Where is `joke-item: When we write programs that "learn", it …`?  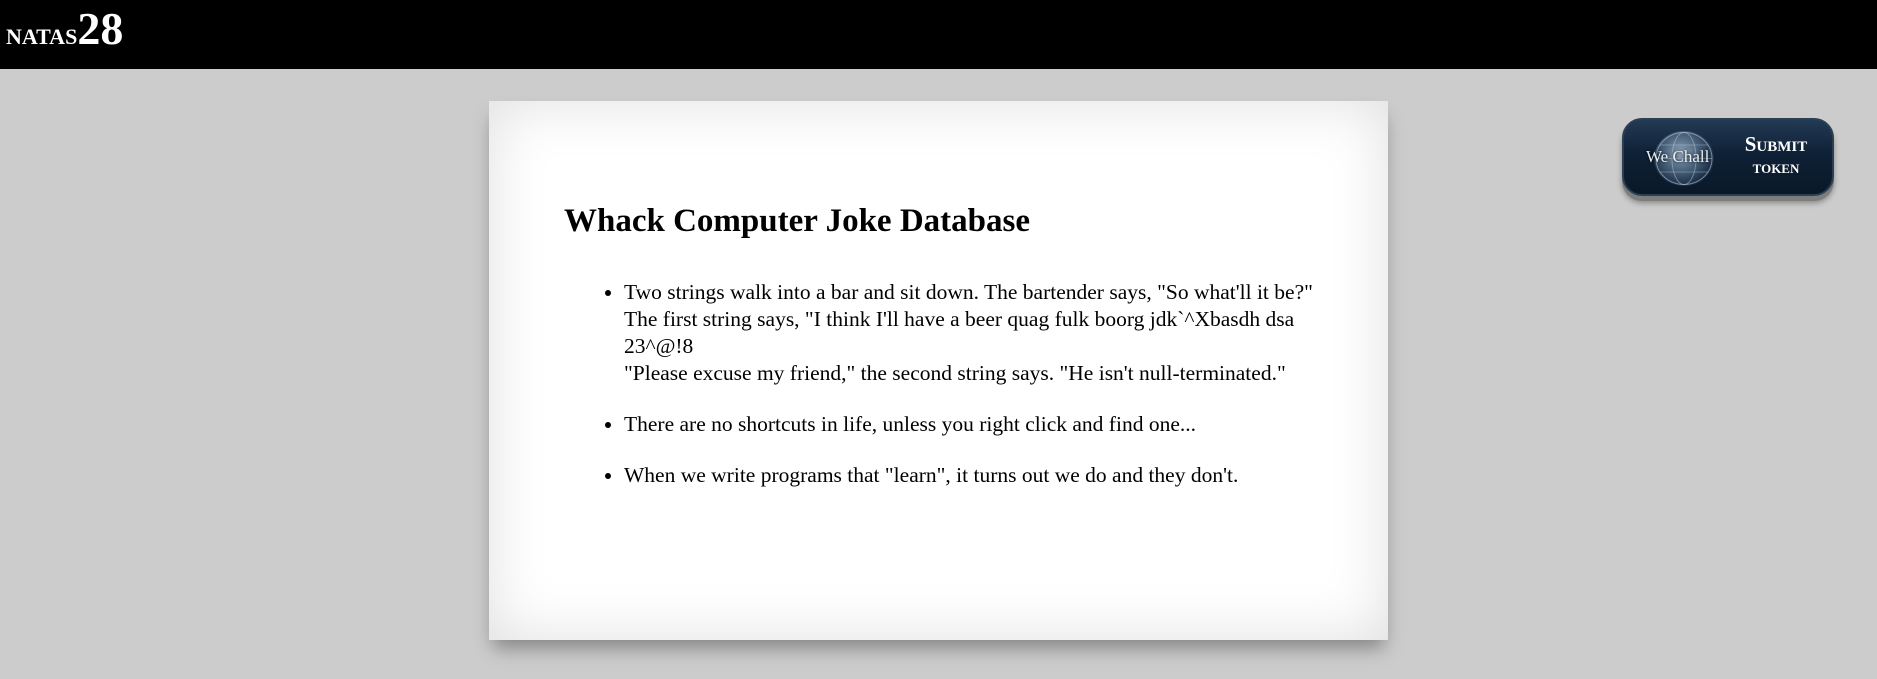
joke-item: When we write programs that "learn", it … is located at coordinates (974, 475).